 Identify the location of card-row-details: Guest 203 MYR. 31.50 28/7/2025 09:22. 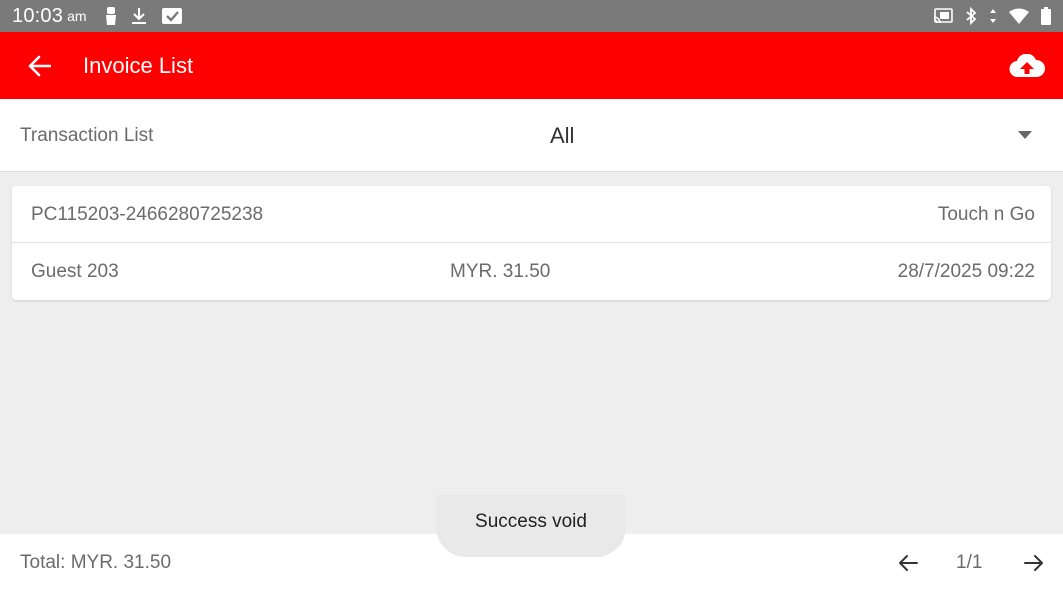
(531, 271).